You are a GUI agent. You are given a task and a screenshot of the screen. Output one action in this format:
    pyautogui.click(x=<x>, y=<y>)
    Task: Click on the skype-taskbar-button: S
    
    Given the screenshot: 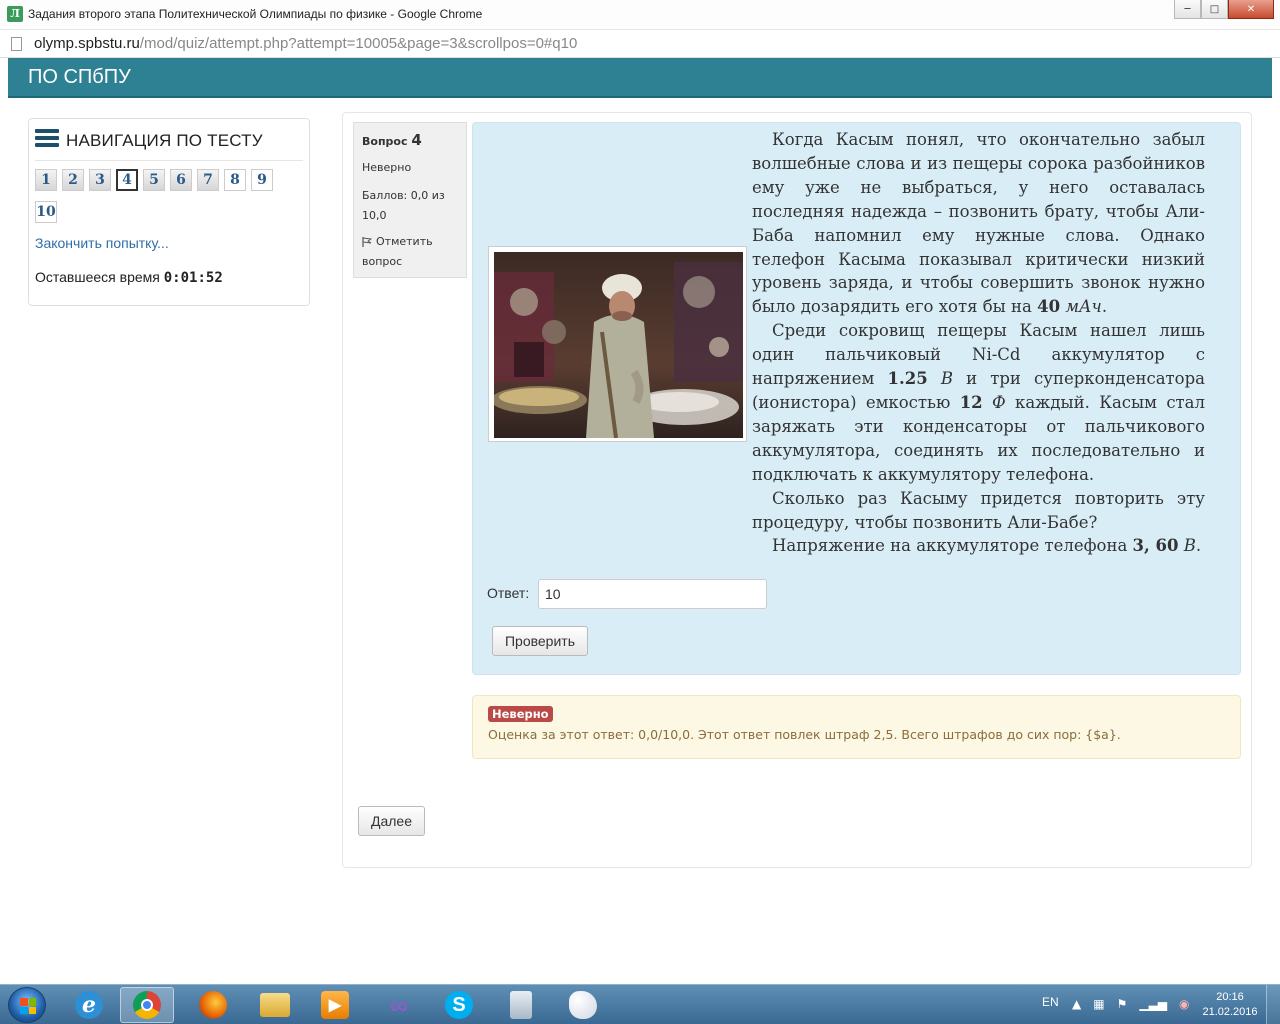 What is the action you would take?
    pyautogui.click(x=459, y=1005)
    